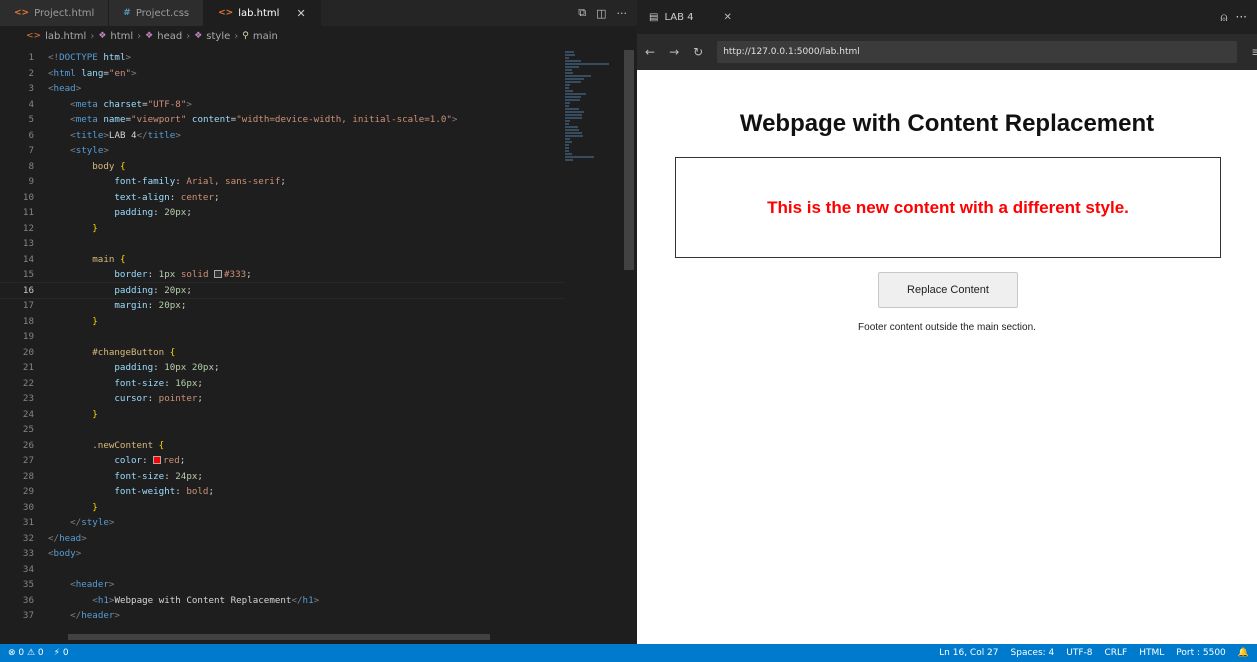  Describe the element at coordinates (282, 508) in the screenshot. I see `code-line: 30 }` at that location.